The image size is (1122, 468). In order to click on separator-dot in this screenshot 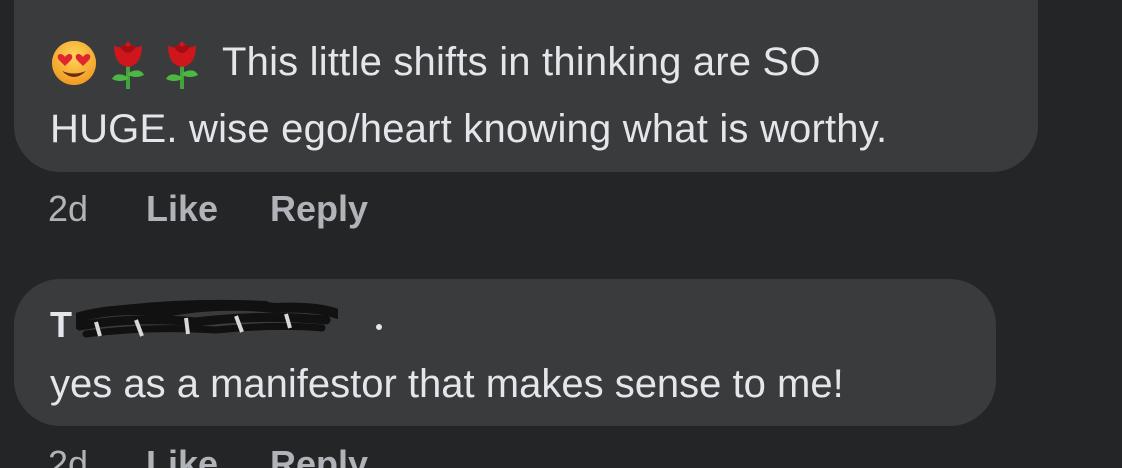, I will do `click(379, 327)`.